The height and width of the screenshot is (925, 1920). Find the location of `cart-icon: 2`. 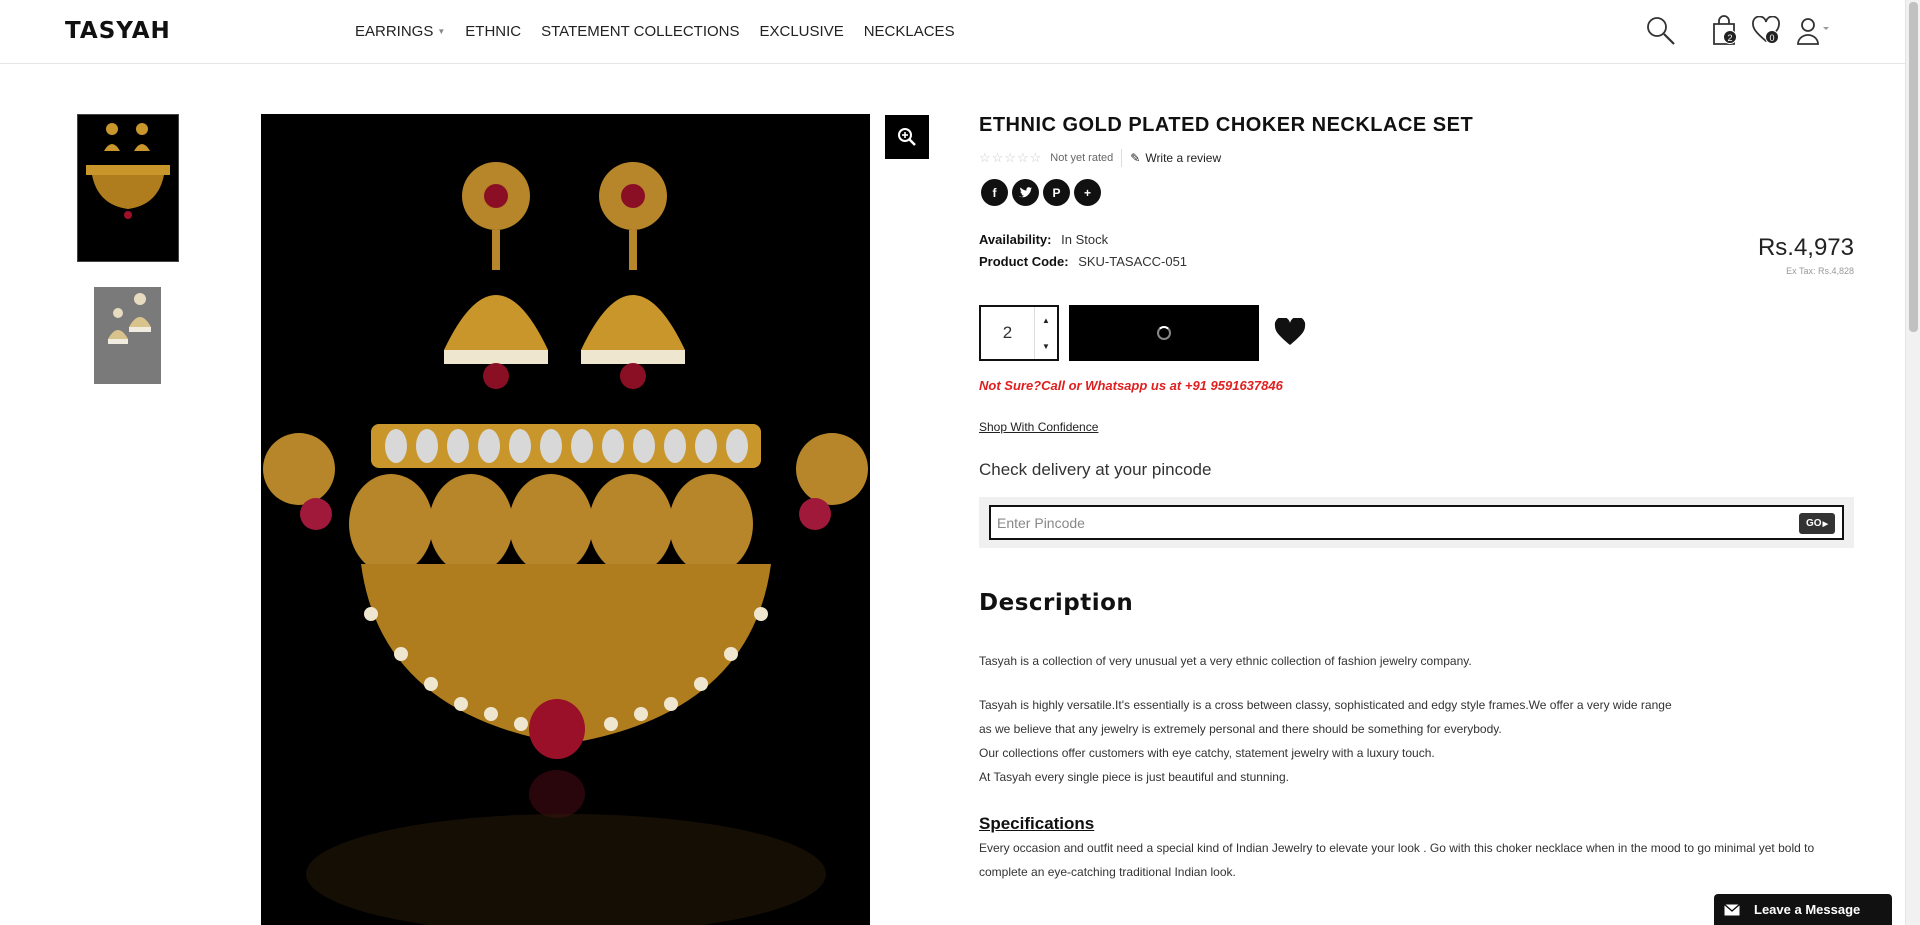

cart-icon: 2 is located at coordinates (1724, 32).